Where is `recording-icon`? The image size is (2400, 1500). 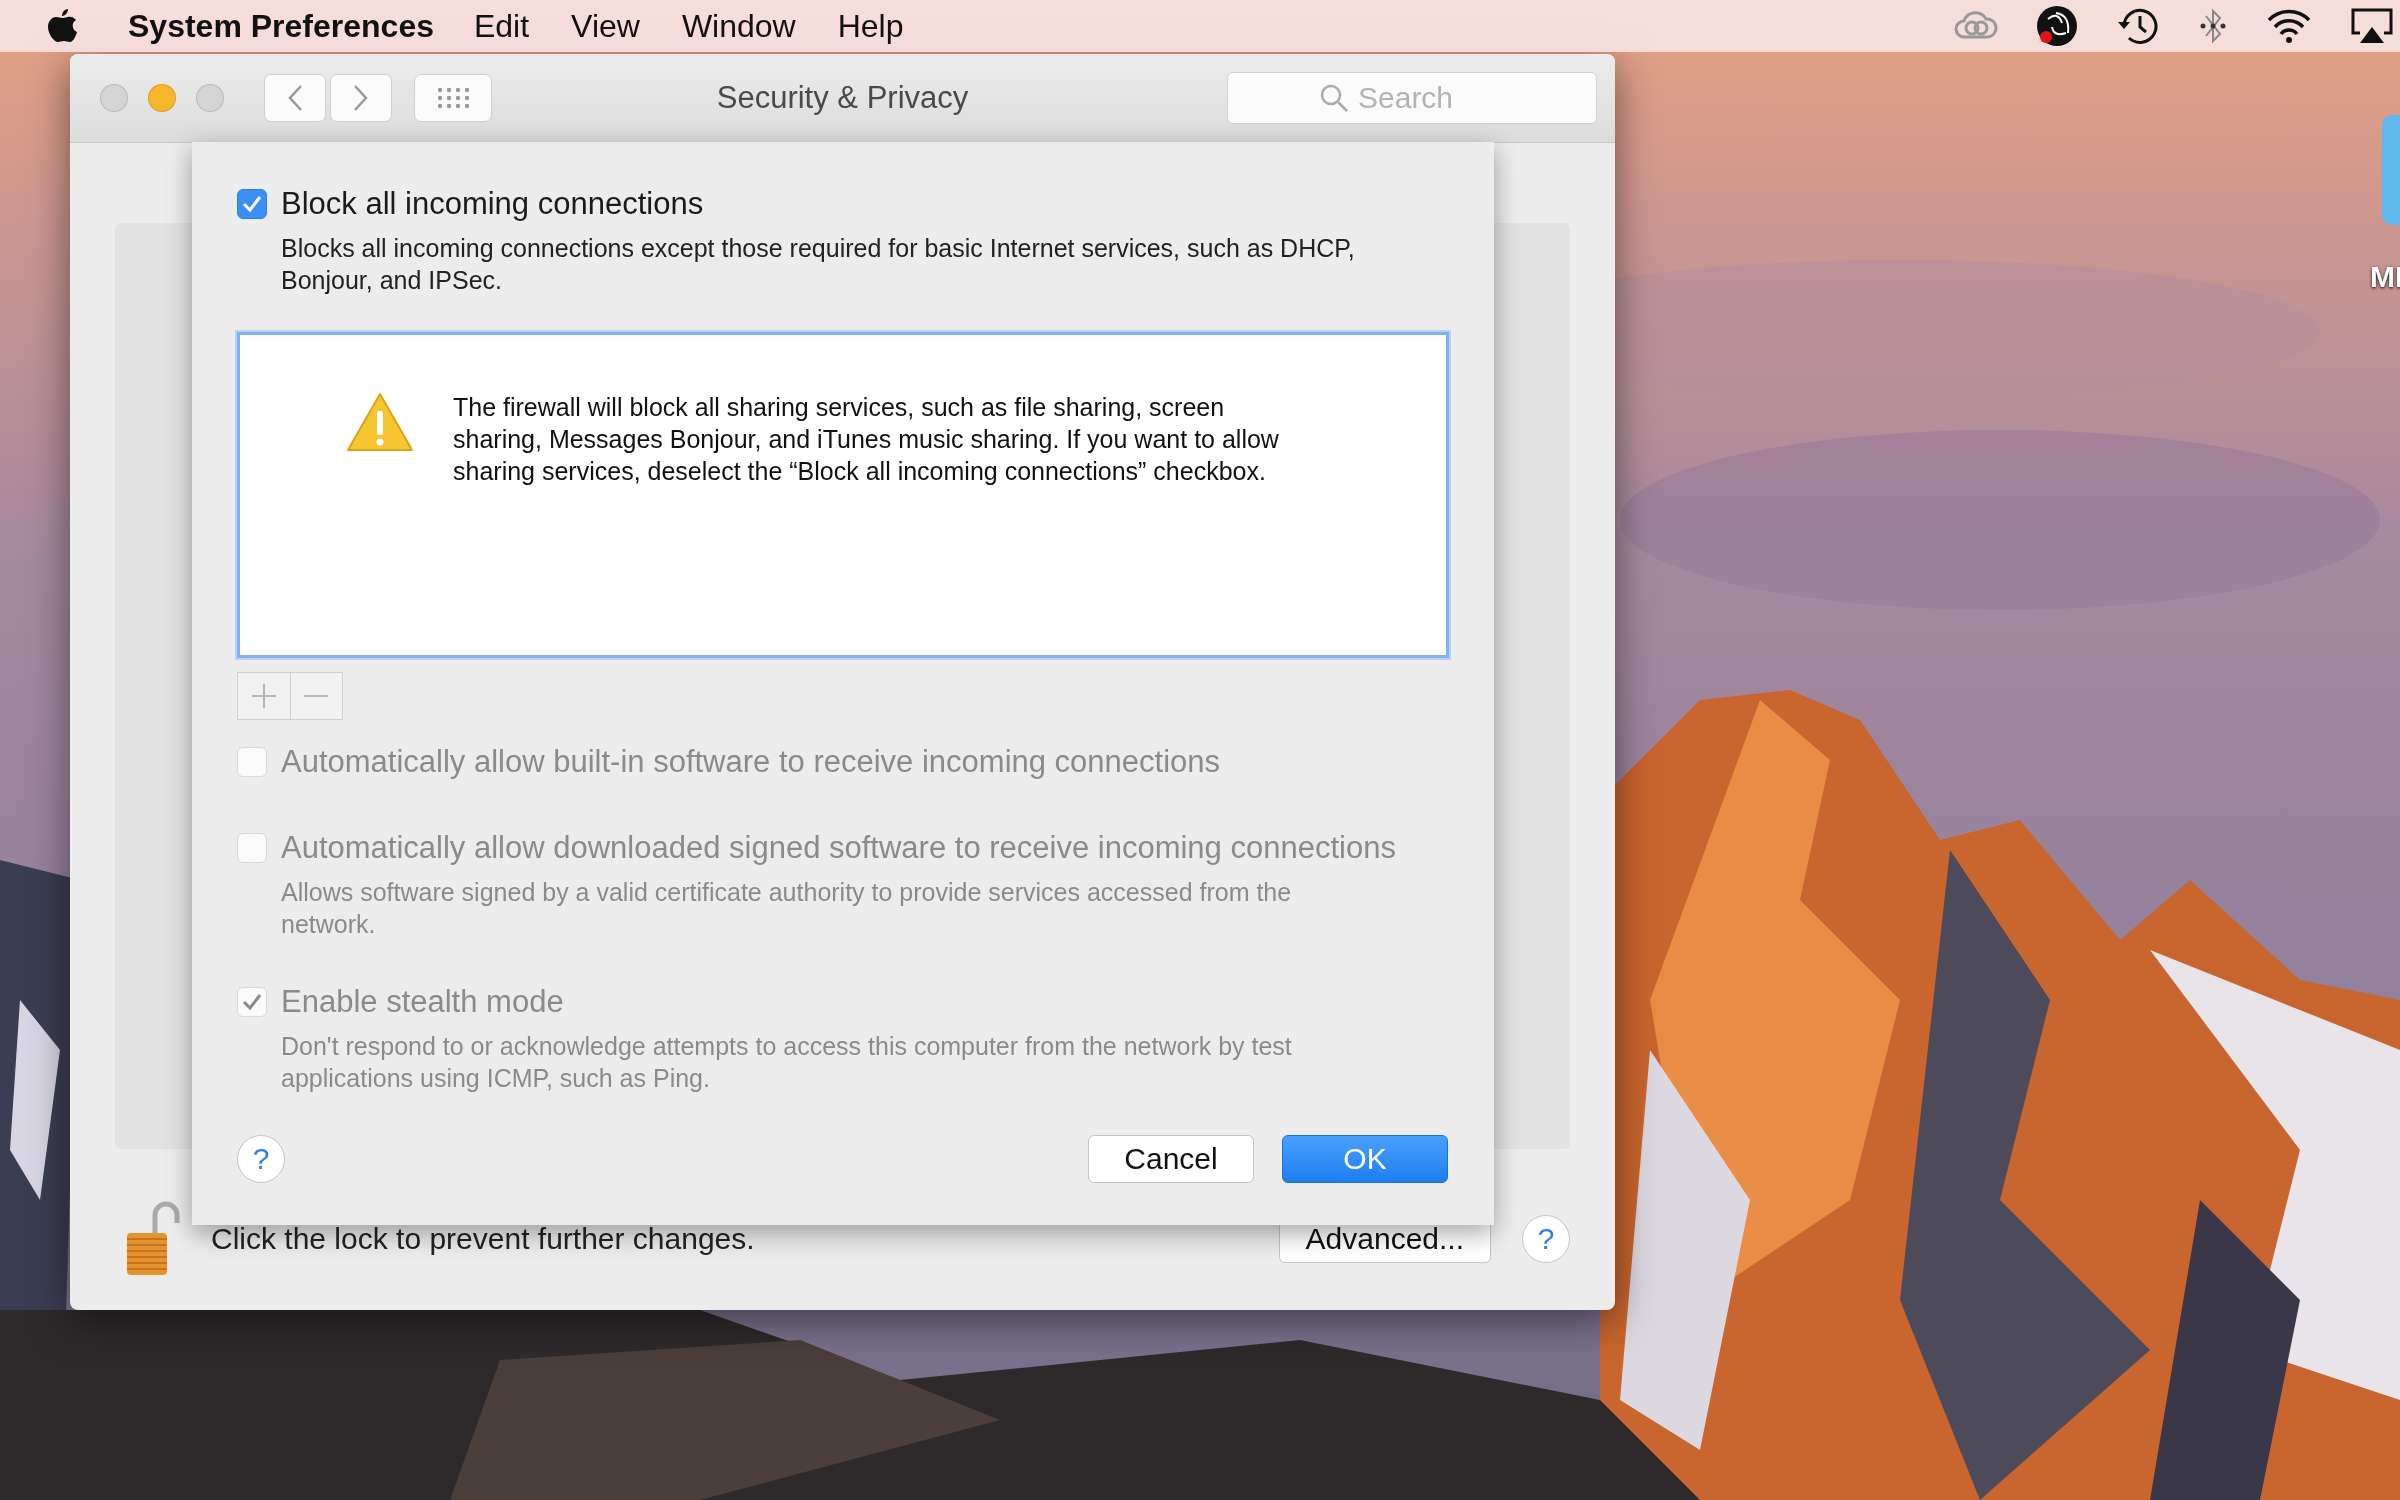
recording-icon is located at coordinates (2057, 26).